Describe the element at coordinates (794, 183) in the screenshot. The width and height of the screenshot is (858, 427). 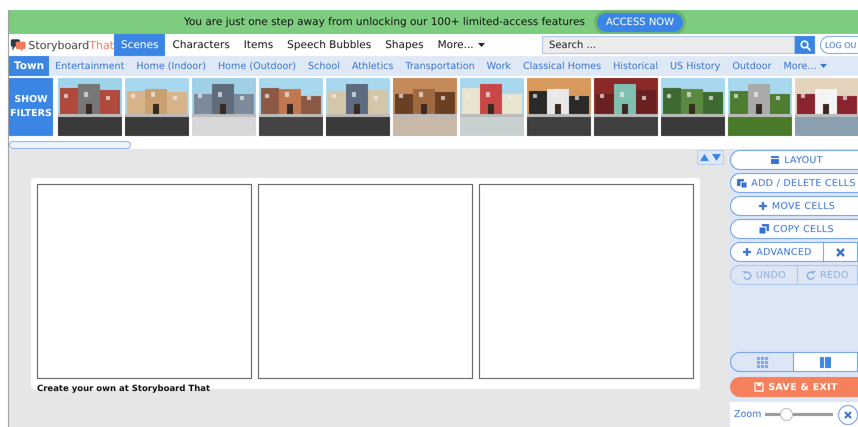
I see `add-delete-button: ADD / DELETE CELLS` at that location.